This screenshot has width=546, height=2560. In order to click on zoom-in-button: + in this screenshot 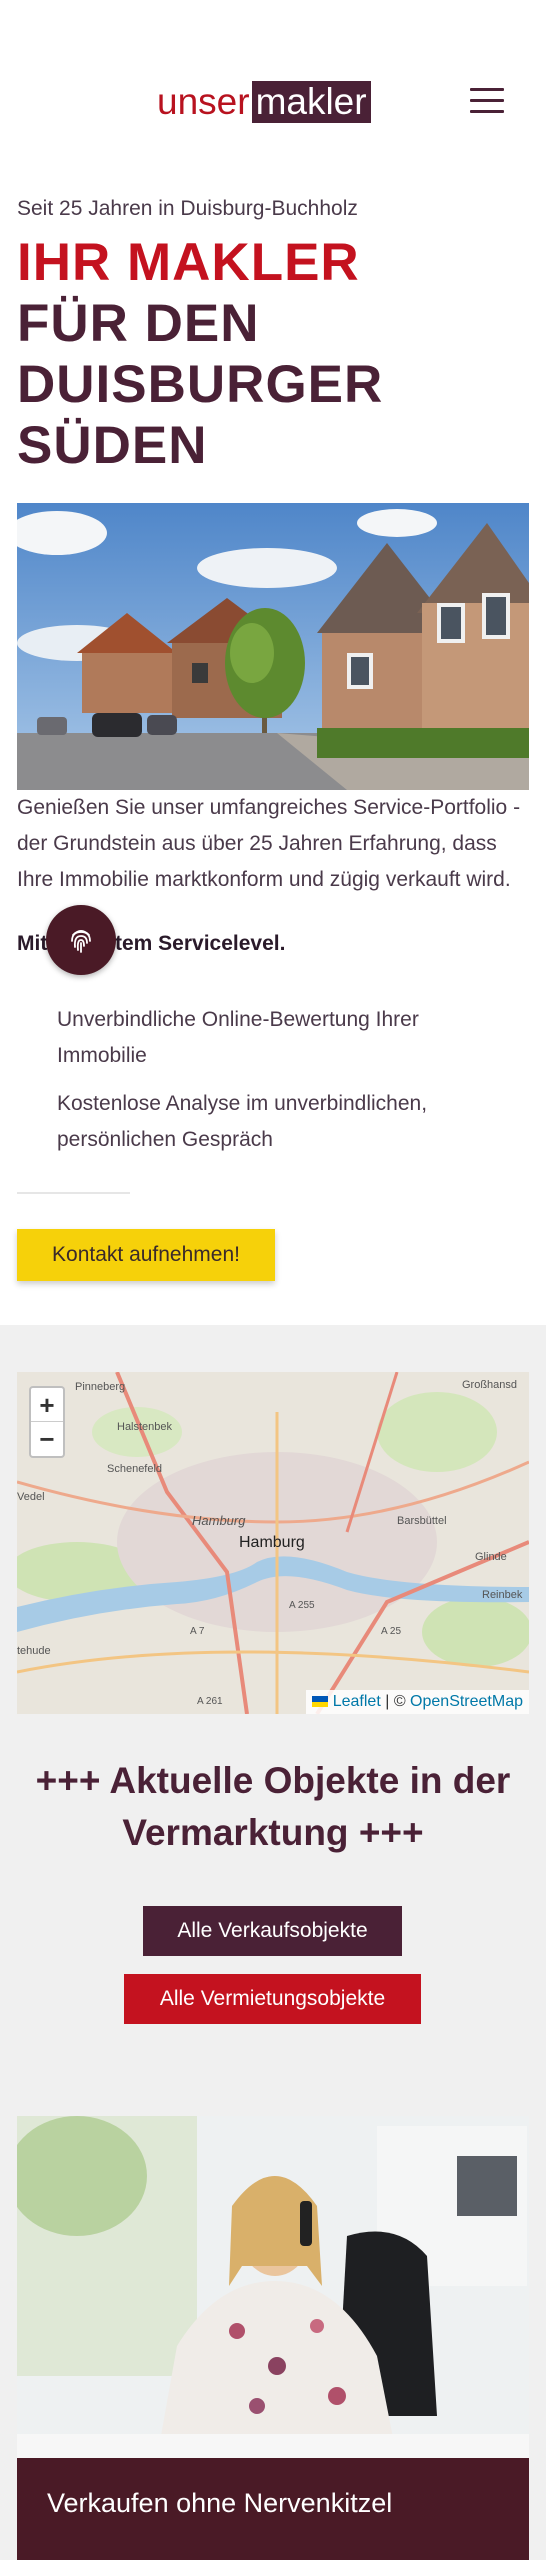, I will do `click(47, 1405)`.